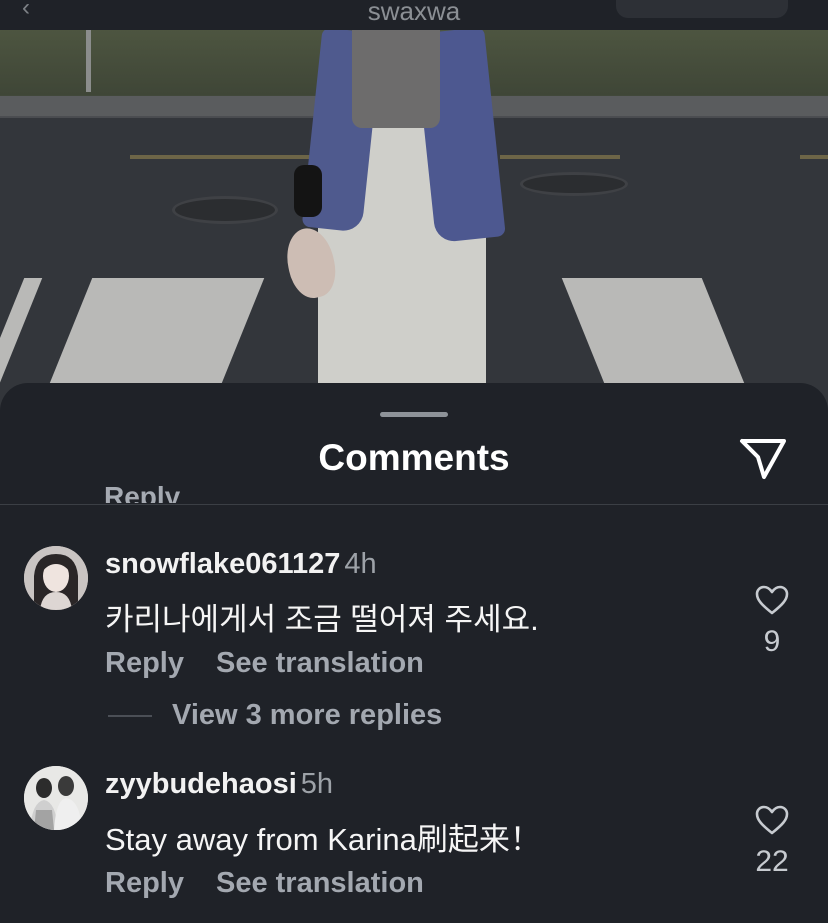 Image resolution: width=828 pixels, height=923 pixels. I want to click on comment-username: snowflake061127 4h, so click(241, 564).